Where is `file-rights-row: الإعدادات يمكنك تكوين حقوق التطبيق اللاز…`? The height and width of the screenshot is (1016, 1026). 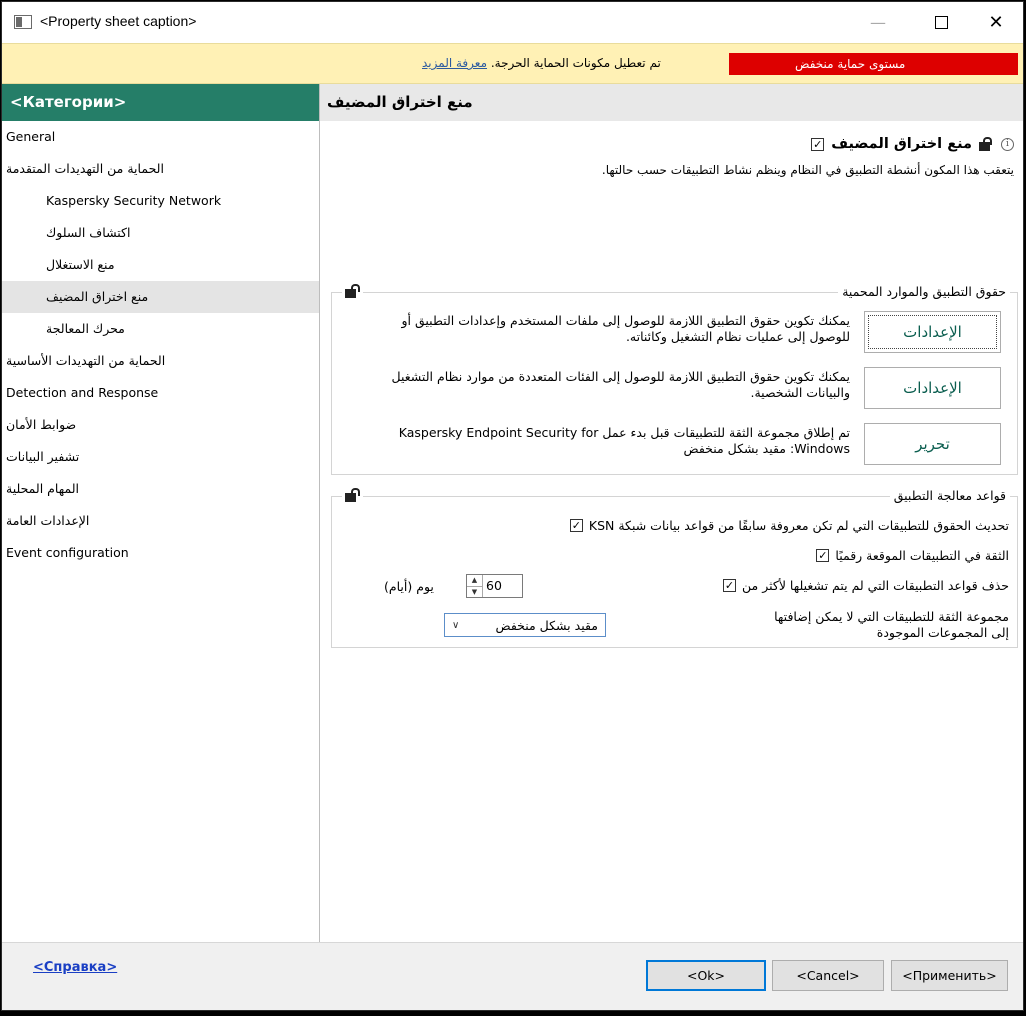
file-rights-row: الإعدادات يمكنك تكوين حقوق التطبيق اللاز… is located at coordinates (674, 333).